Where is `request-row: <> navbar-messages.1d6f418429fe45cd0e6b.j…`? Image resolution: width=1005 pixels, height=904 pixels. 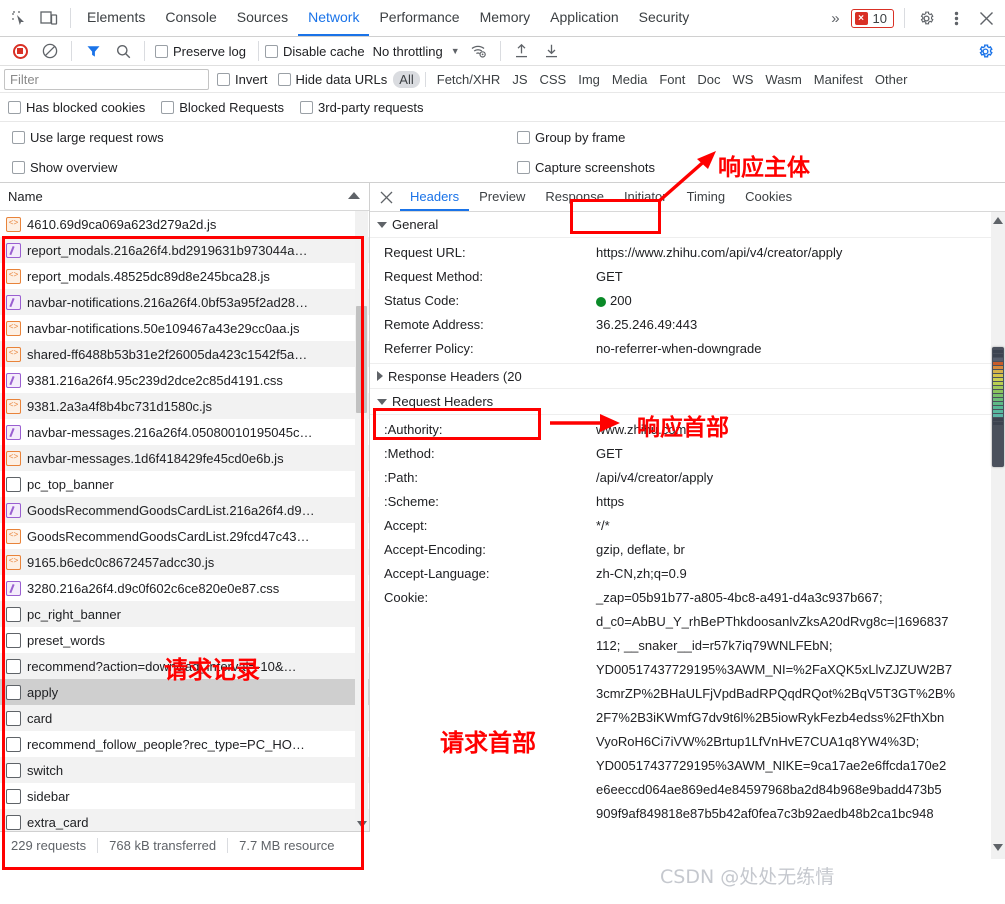 request-row: <> navbar-messages.1d6f418429fe45cd0e6b.j… is located at coordinates (184, 458).